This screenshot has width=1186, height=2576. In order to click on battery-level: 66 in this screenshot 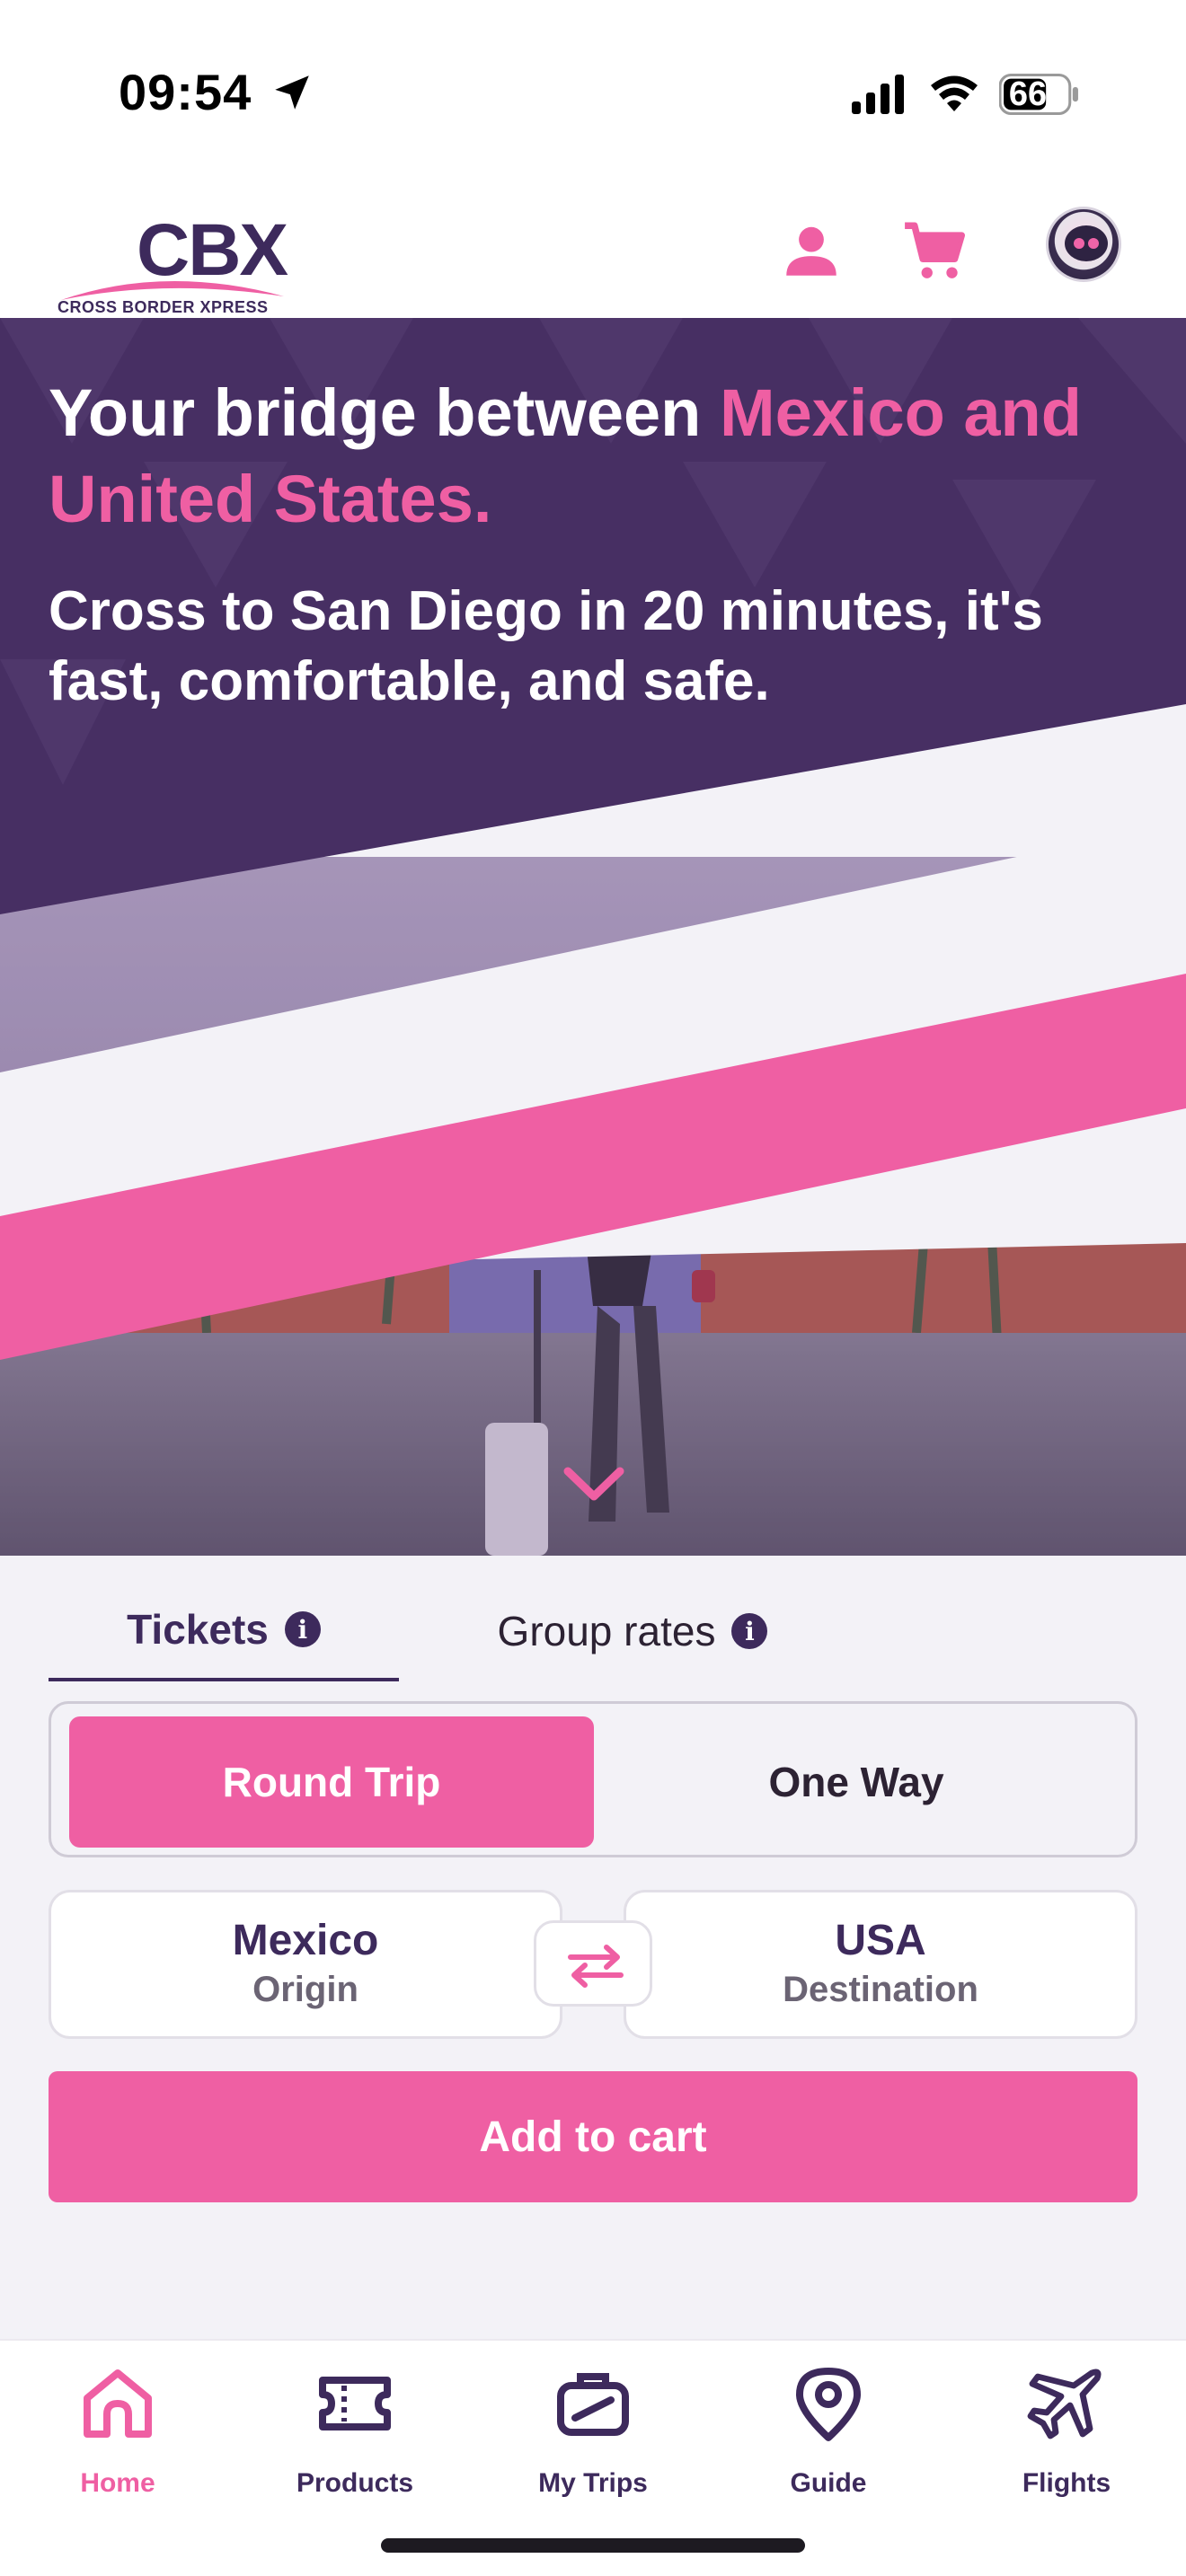, I will do `click(1028, 94)`.